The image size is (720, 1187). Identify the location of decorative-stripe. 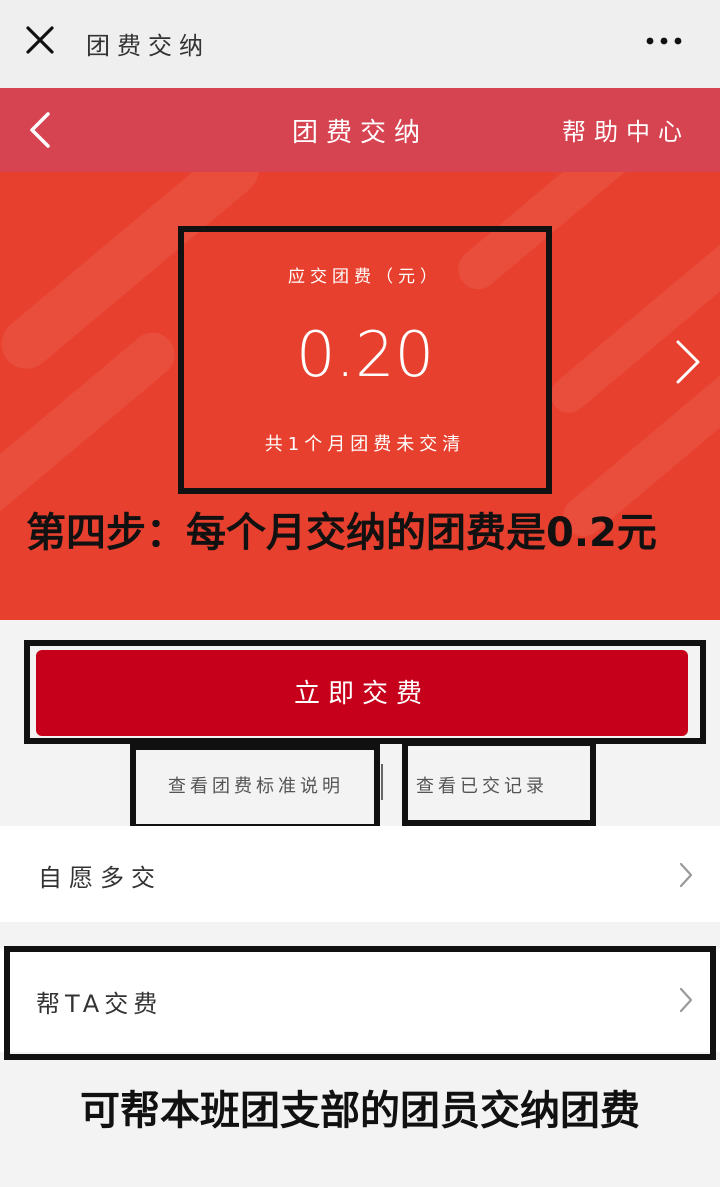
(631, 310).